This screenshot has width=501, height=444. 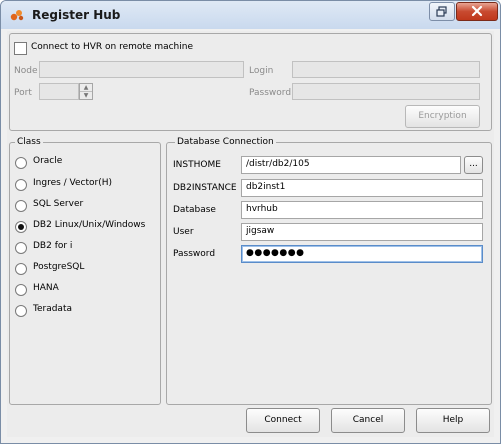 What do you see at coordinates (46, 288) in the screenshot?
I see `class-option-label: HANA` at bounding box center [46, 288].